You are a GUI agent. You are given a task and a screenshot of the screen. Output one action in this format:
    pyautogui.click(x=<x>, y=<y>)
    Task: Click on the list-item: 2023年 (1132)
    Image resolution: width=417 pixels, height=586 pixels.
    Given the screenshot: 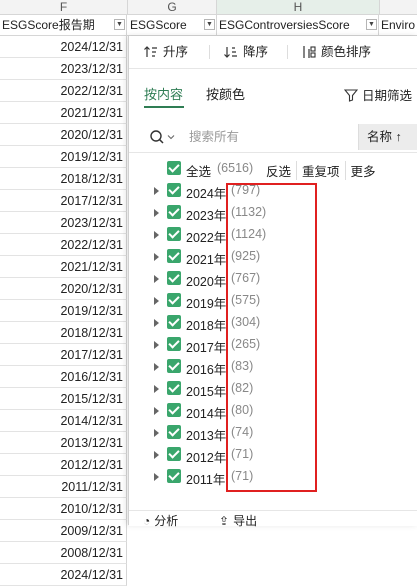 What is the action you would take?
    pyautogui.click(x=273, y=213)
    